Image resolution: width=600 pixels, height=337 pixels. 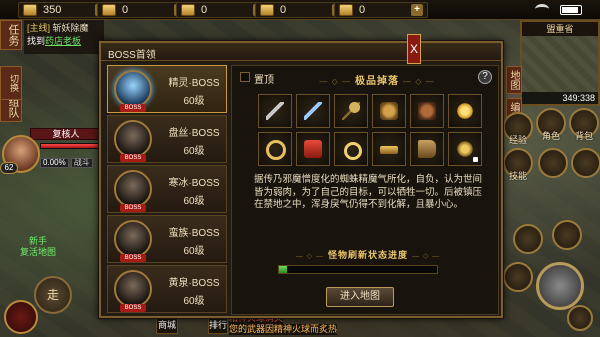 I want to click on boss-item: BOSS 寒冰·BOSS 60级, so click(x=167, y=189).